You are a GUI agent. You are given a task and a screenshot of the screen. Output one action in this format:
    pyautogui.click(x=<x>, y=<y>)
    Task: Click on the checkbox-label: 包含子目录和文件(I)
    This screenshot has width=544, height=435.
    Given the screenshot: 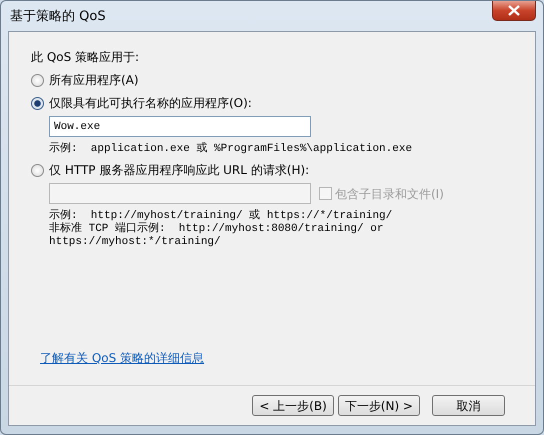 What is the action you would take?
    pyautogui.click(x=389, y=194)
    